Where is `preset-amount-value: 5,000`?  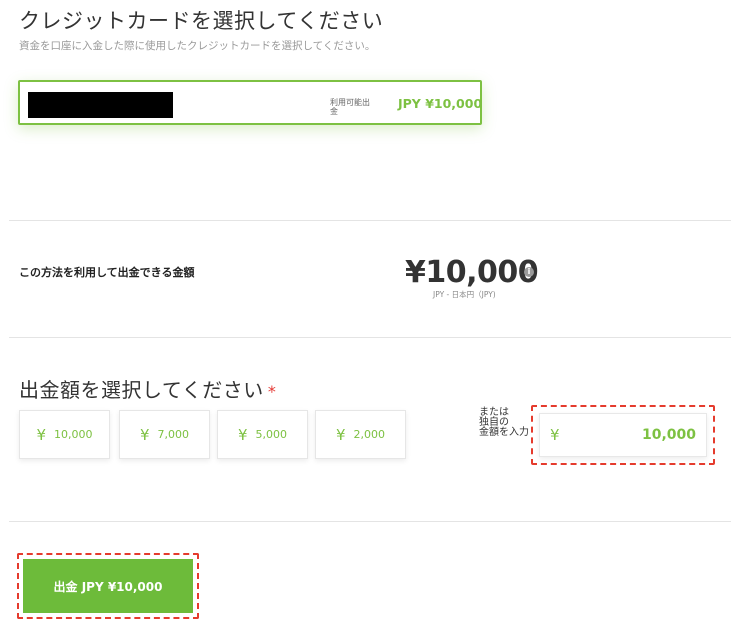
preset-amount-value: 5,000 is located at coordinates (271, 434).